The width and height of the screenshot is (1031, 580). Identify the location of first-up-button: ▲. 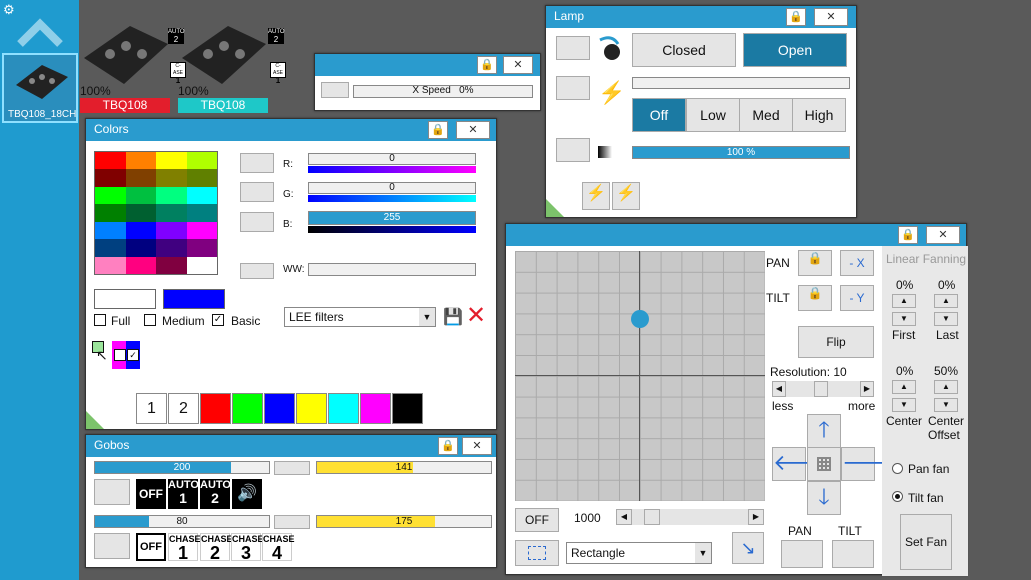
(904, 301).